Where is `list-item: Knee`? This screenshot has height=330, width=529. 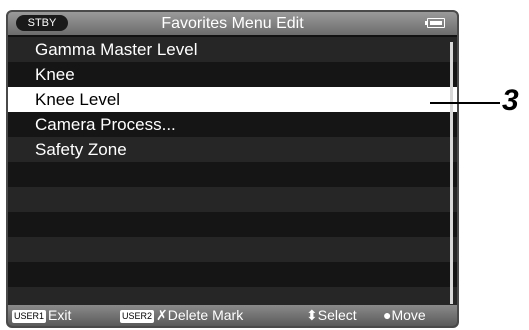 list-item: Knee is located at coordinates (232, 74).